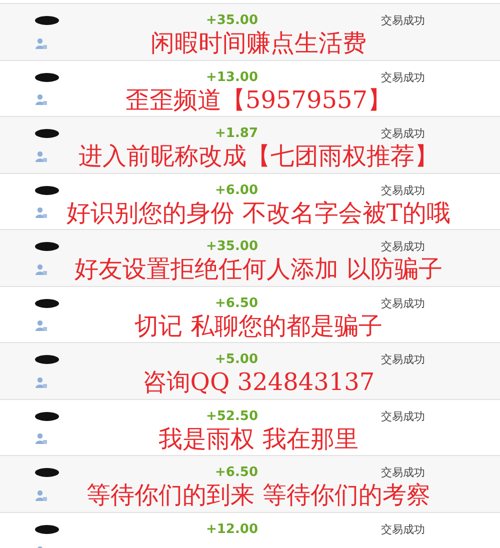 The height and width of the screenshot is (548, 500). Describe the element at coordinates (258, 212) in the screenshot. I see `overlay-text: 好识别您的身份 不改名字会被T的哦` at that location.